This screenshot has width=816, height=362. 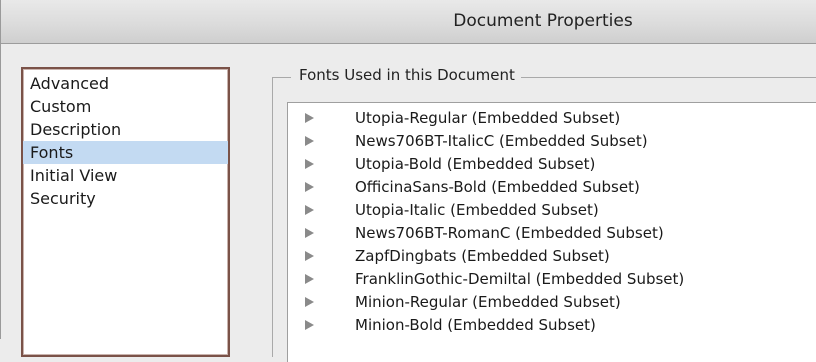 I want to click on font-name: News706BT-RomanC (Embedded Subset), so click(x=509, y=233).